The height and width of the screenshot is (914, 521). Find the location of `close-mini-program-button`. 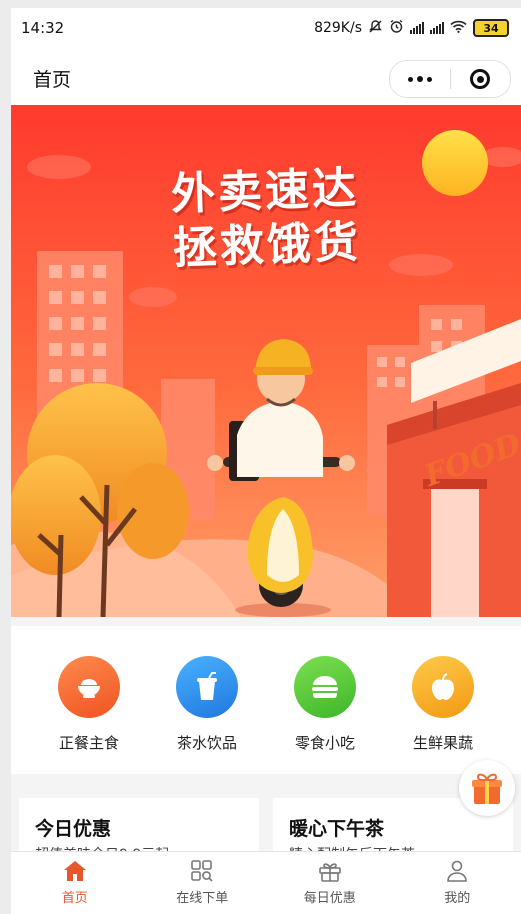

close-mini-program-button is located at coordinates (481, 79).